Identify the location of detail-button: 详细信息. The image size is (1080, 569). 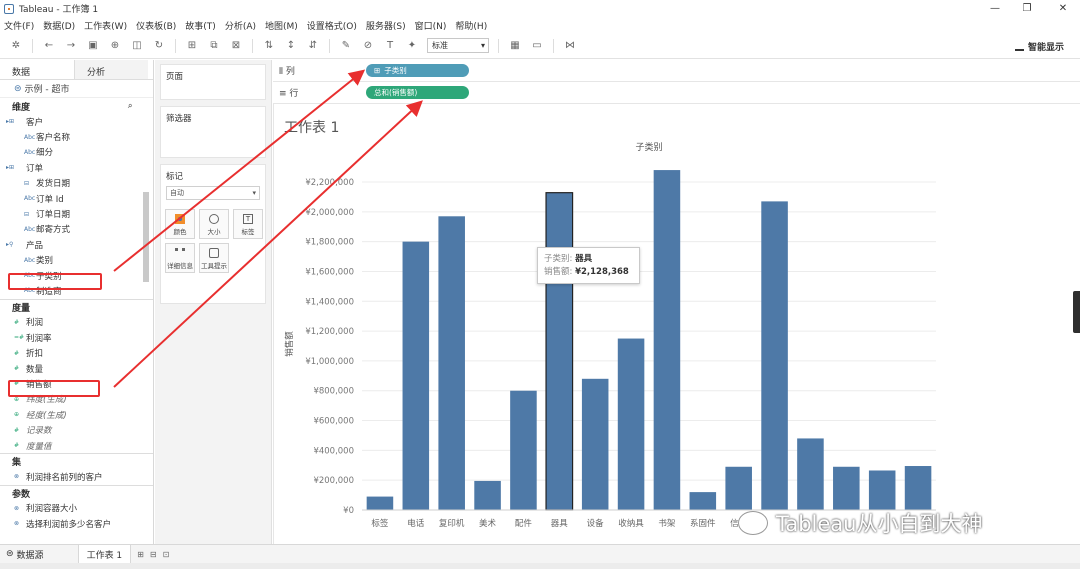
(180, 258).